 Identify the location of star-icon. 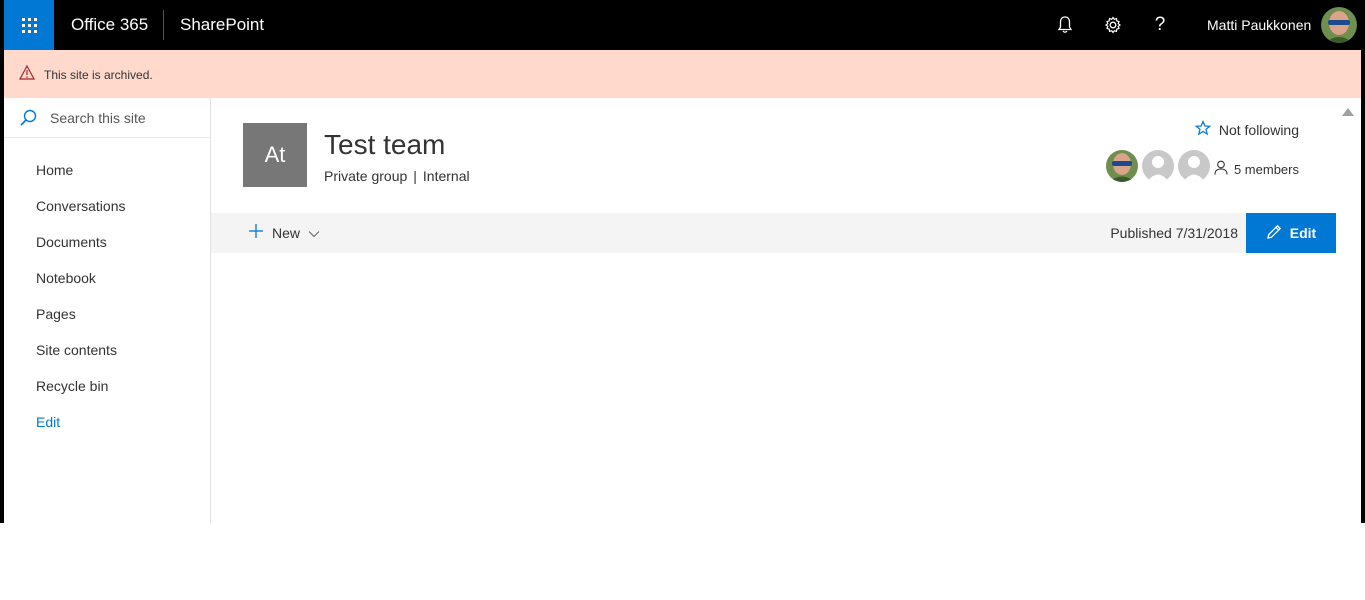
(1203, 129).